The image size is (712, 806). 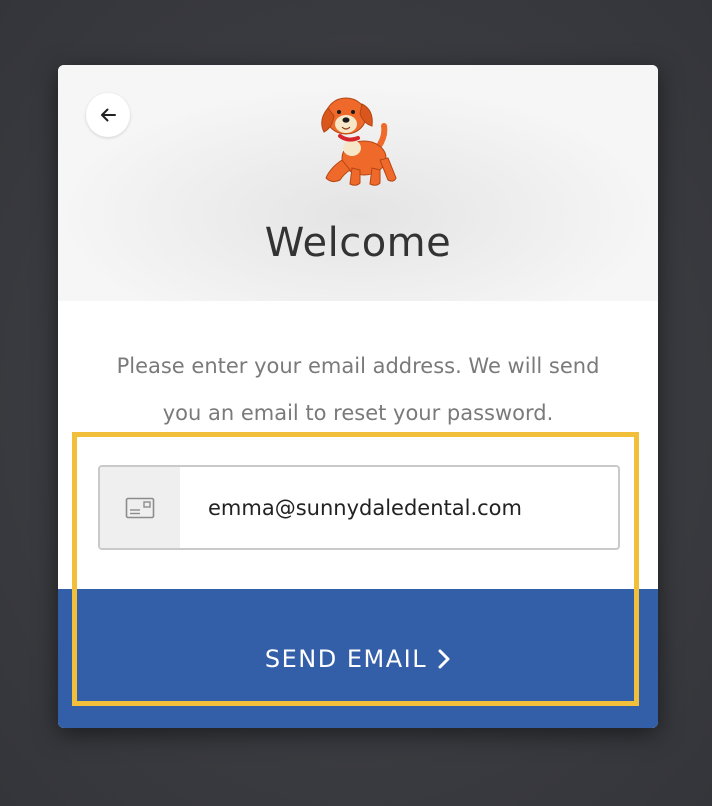 I want to click on arrow-left-icon, so click(x=108, y=115).